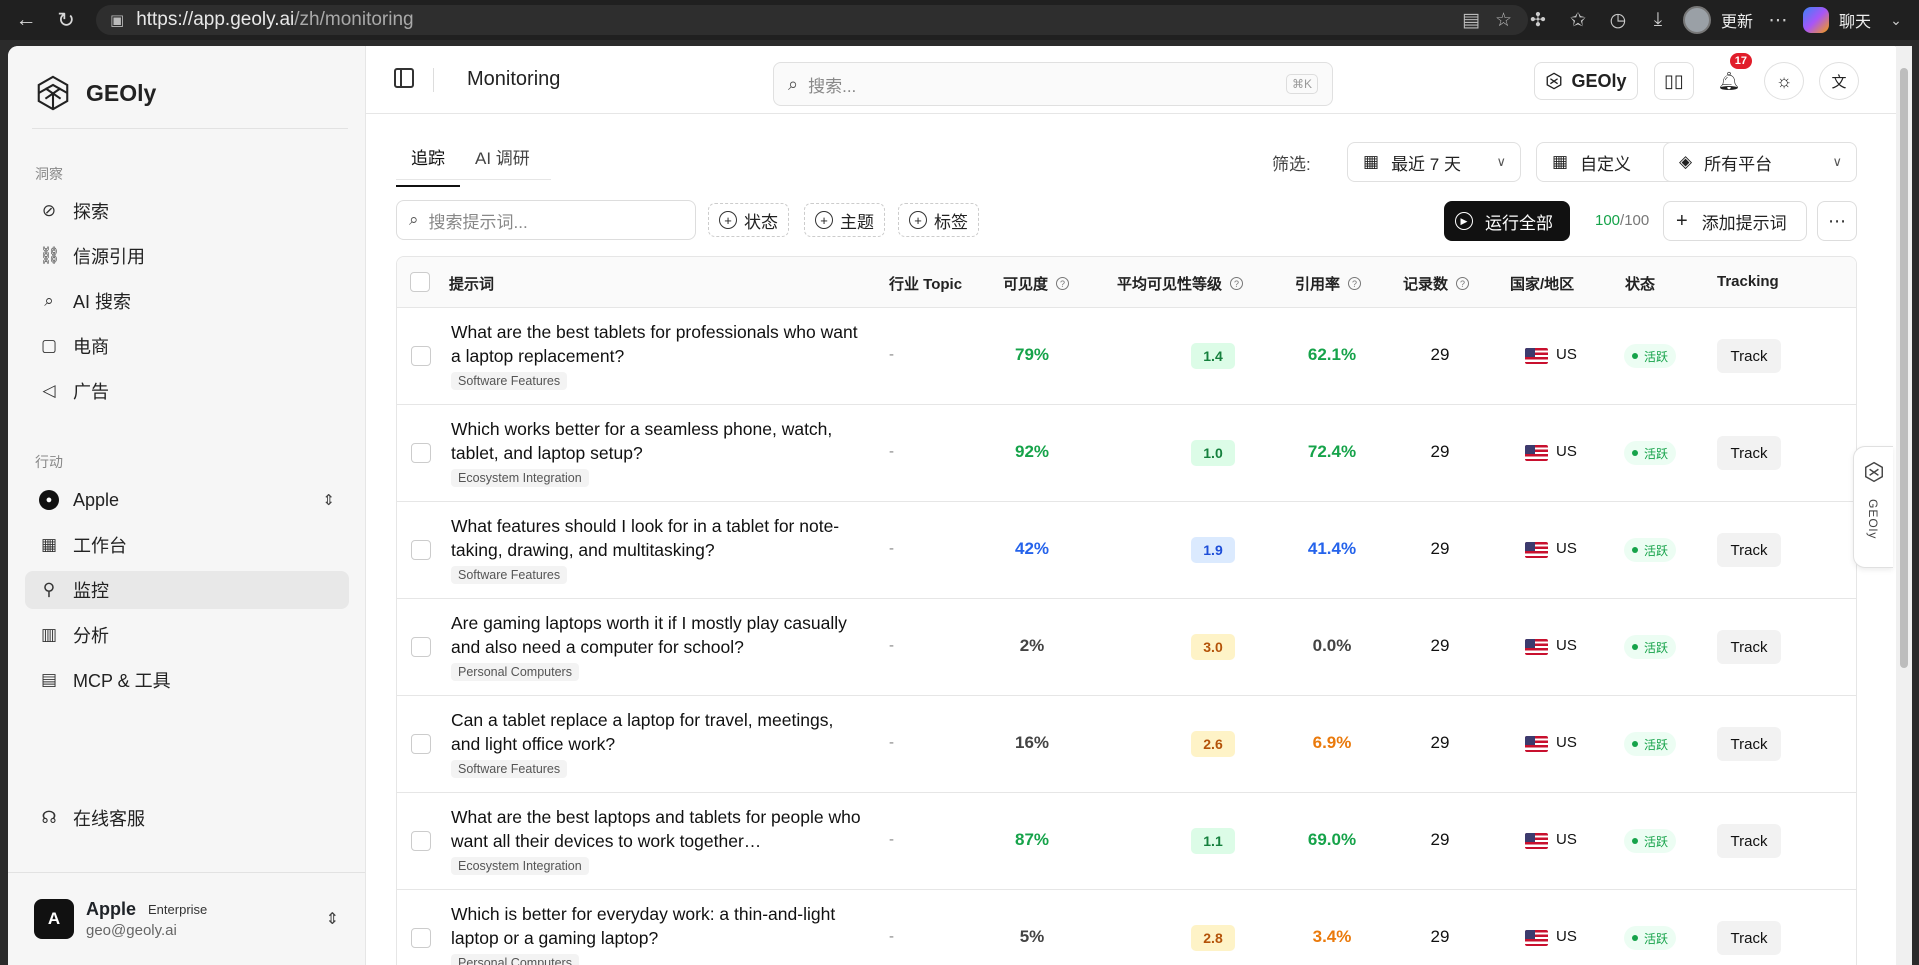 Image resolution: width=1919 pixels, height=965 pixels. What do you see at coordinates (187, 211) in the screenshot?
I see `sidebar-item-explore: ⊘ 探索` at bounding box center [187, 211].